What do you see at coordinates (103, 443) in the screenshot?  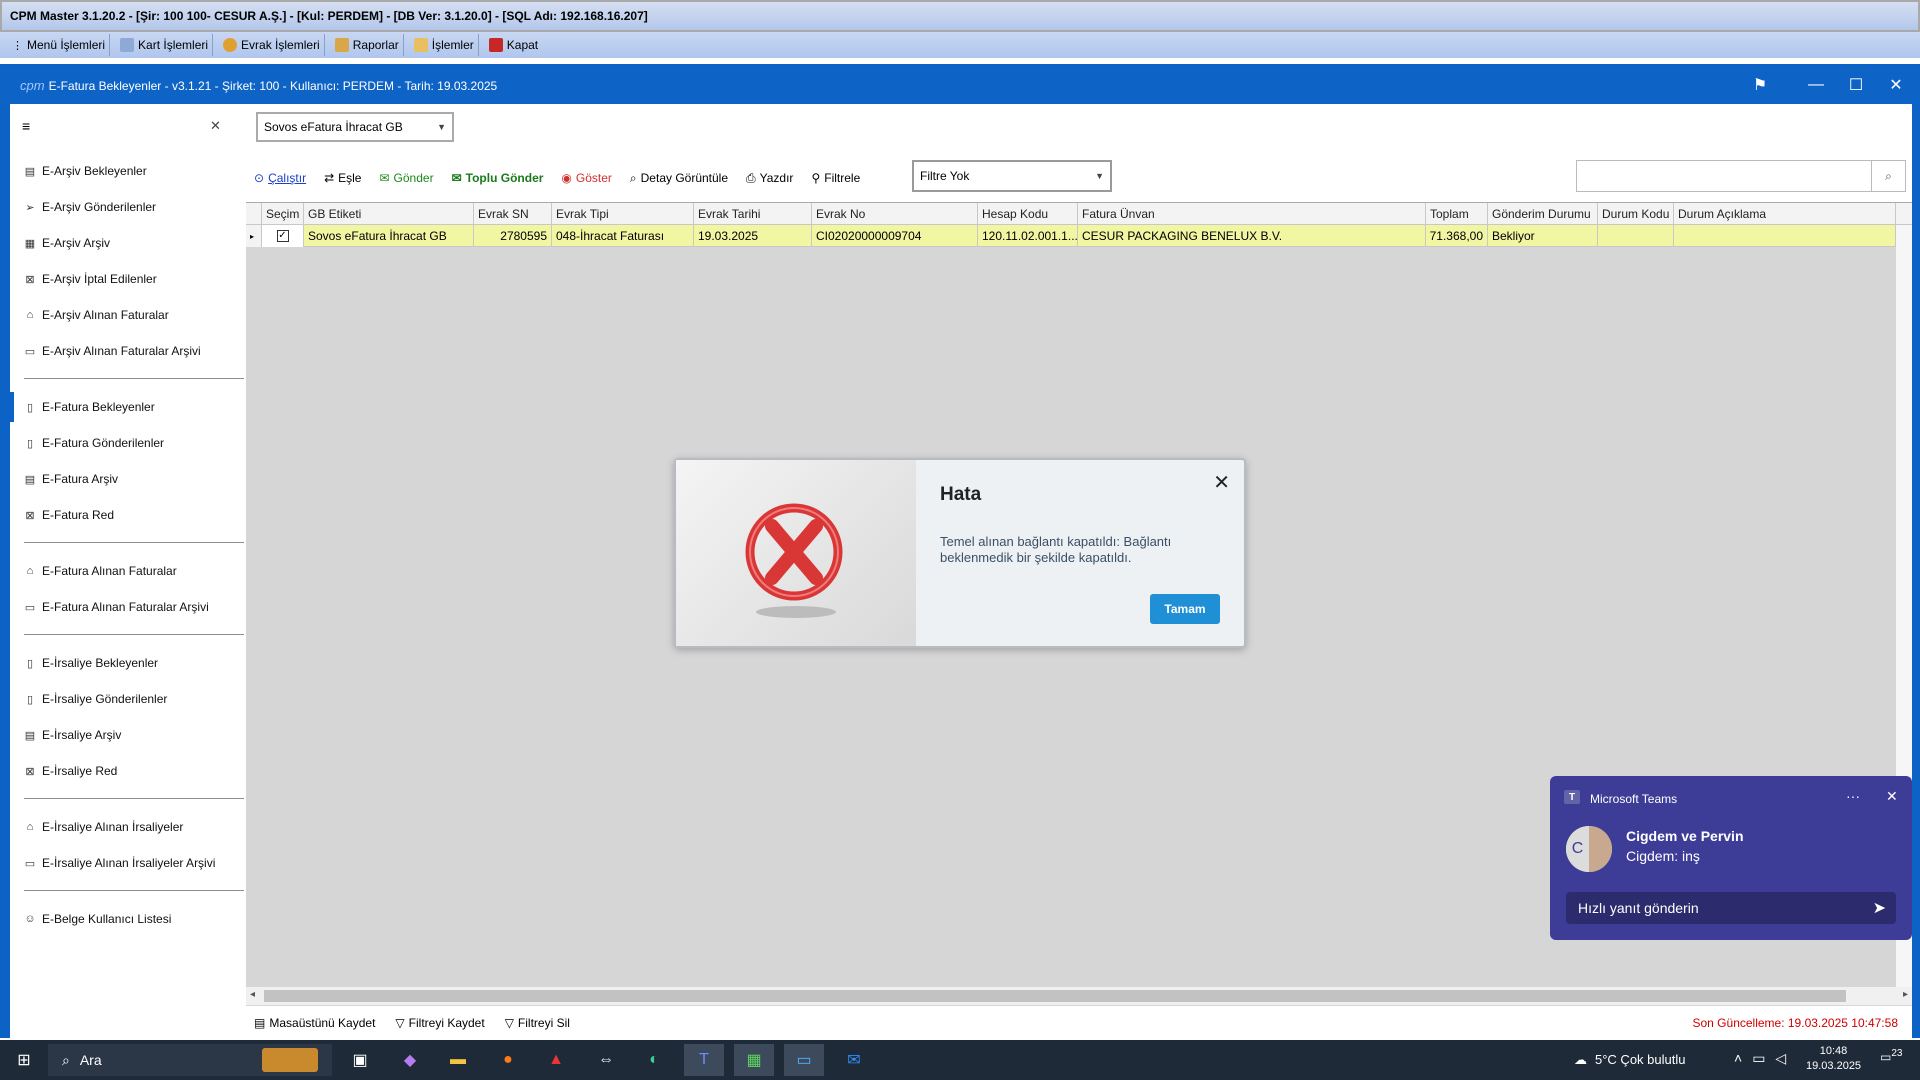 I see `sidebar-item-label: E-Fatura Gönderilenler` at bounding box center [103, 443].